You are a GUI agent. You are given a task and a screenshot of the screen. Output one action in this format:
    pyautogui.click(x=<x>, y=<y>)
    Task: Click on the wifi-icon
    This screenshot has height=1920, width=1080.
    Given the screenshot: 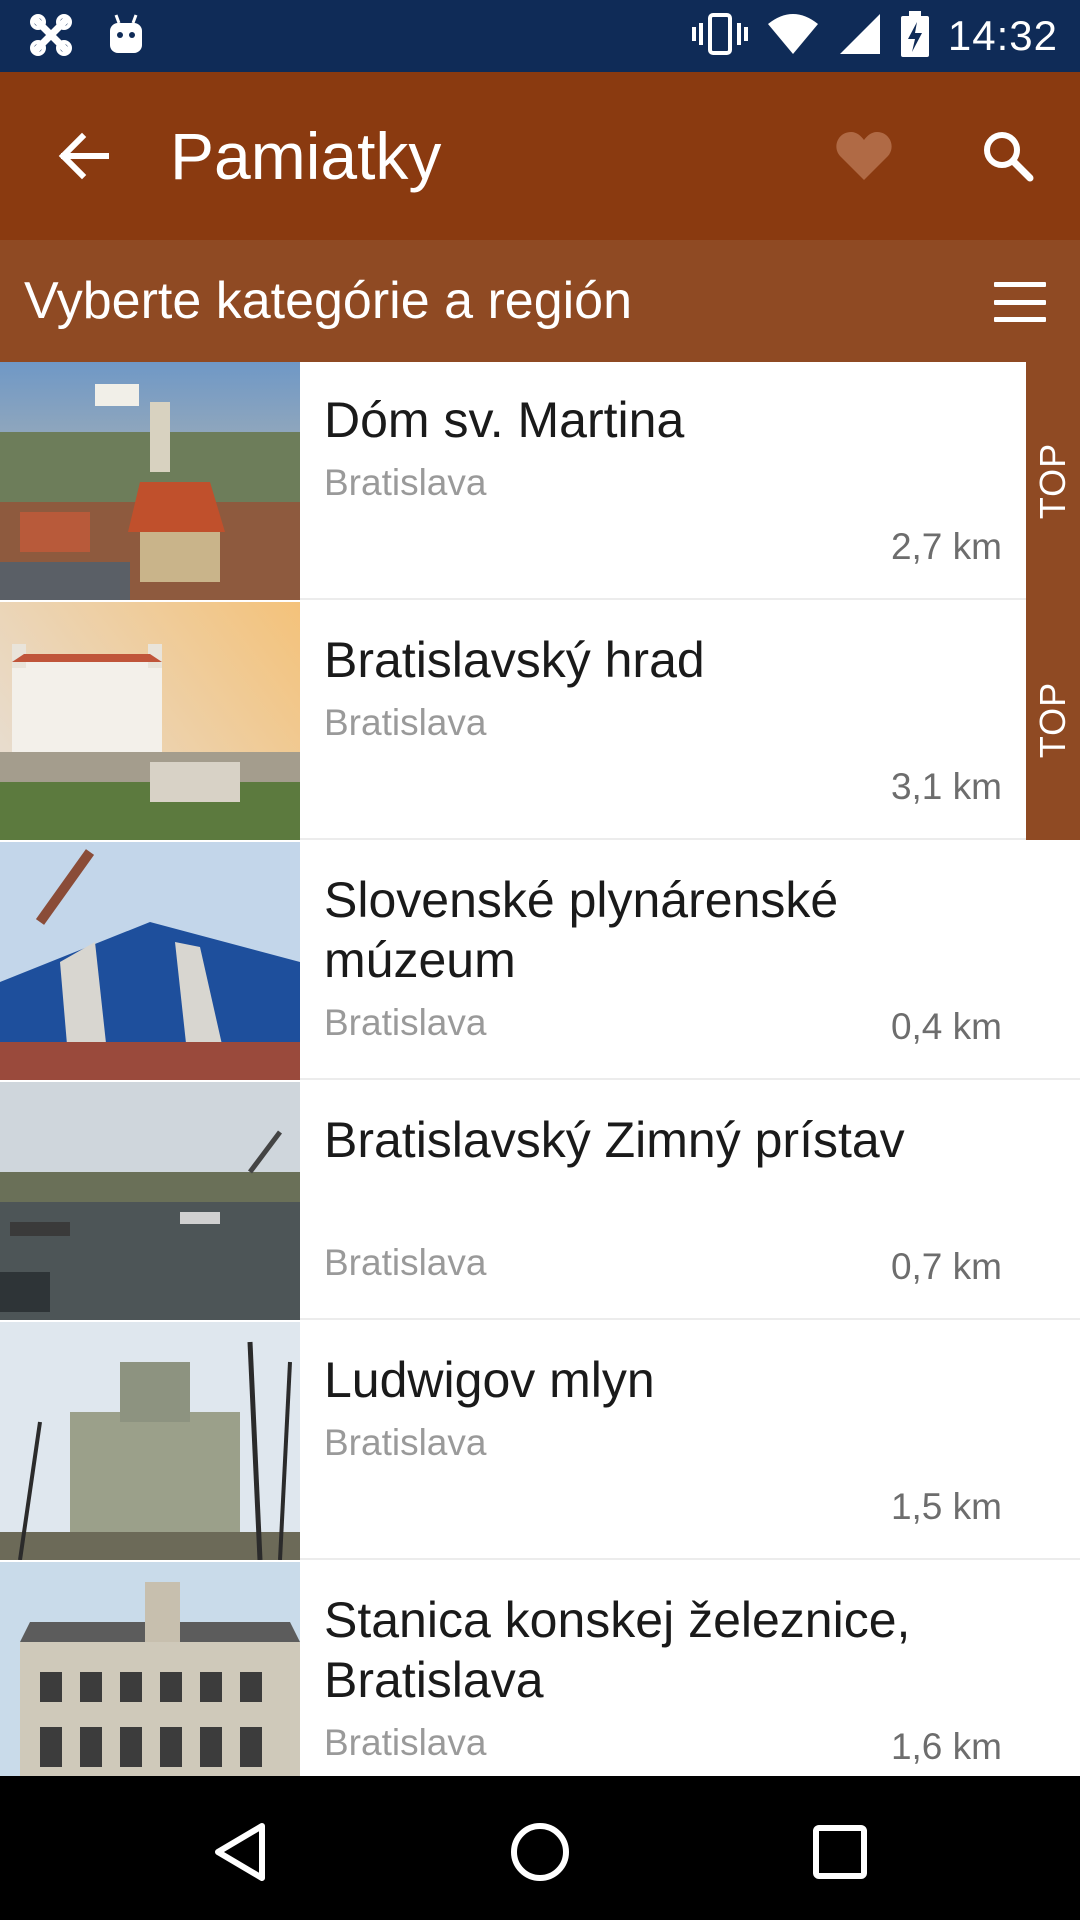 What is the action you would take?
    pyautogui.click(x=793, y=36)
    